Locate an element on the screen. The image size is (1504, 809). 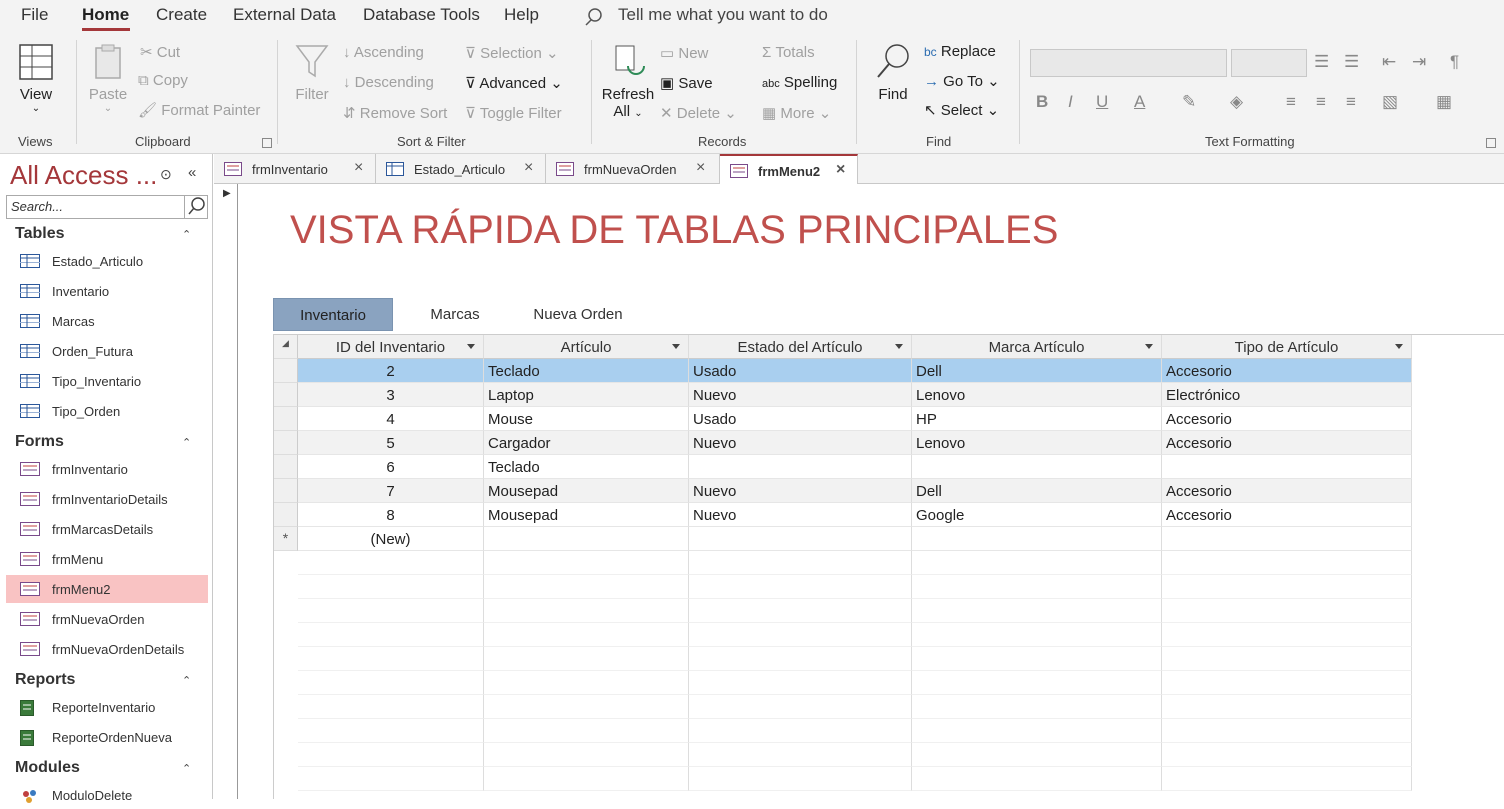
table-cell: Usado is located at coordinates (800, 419).